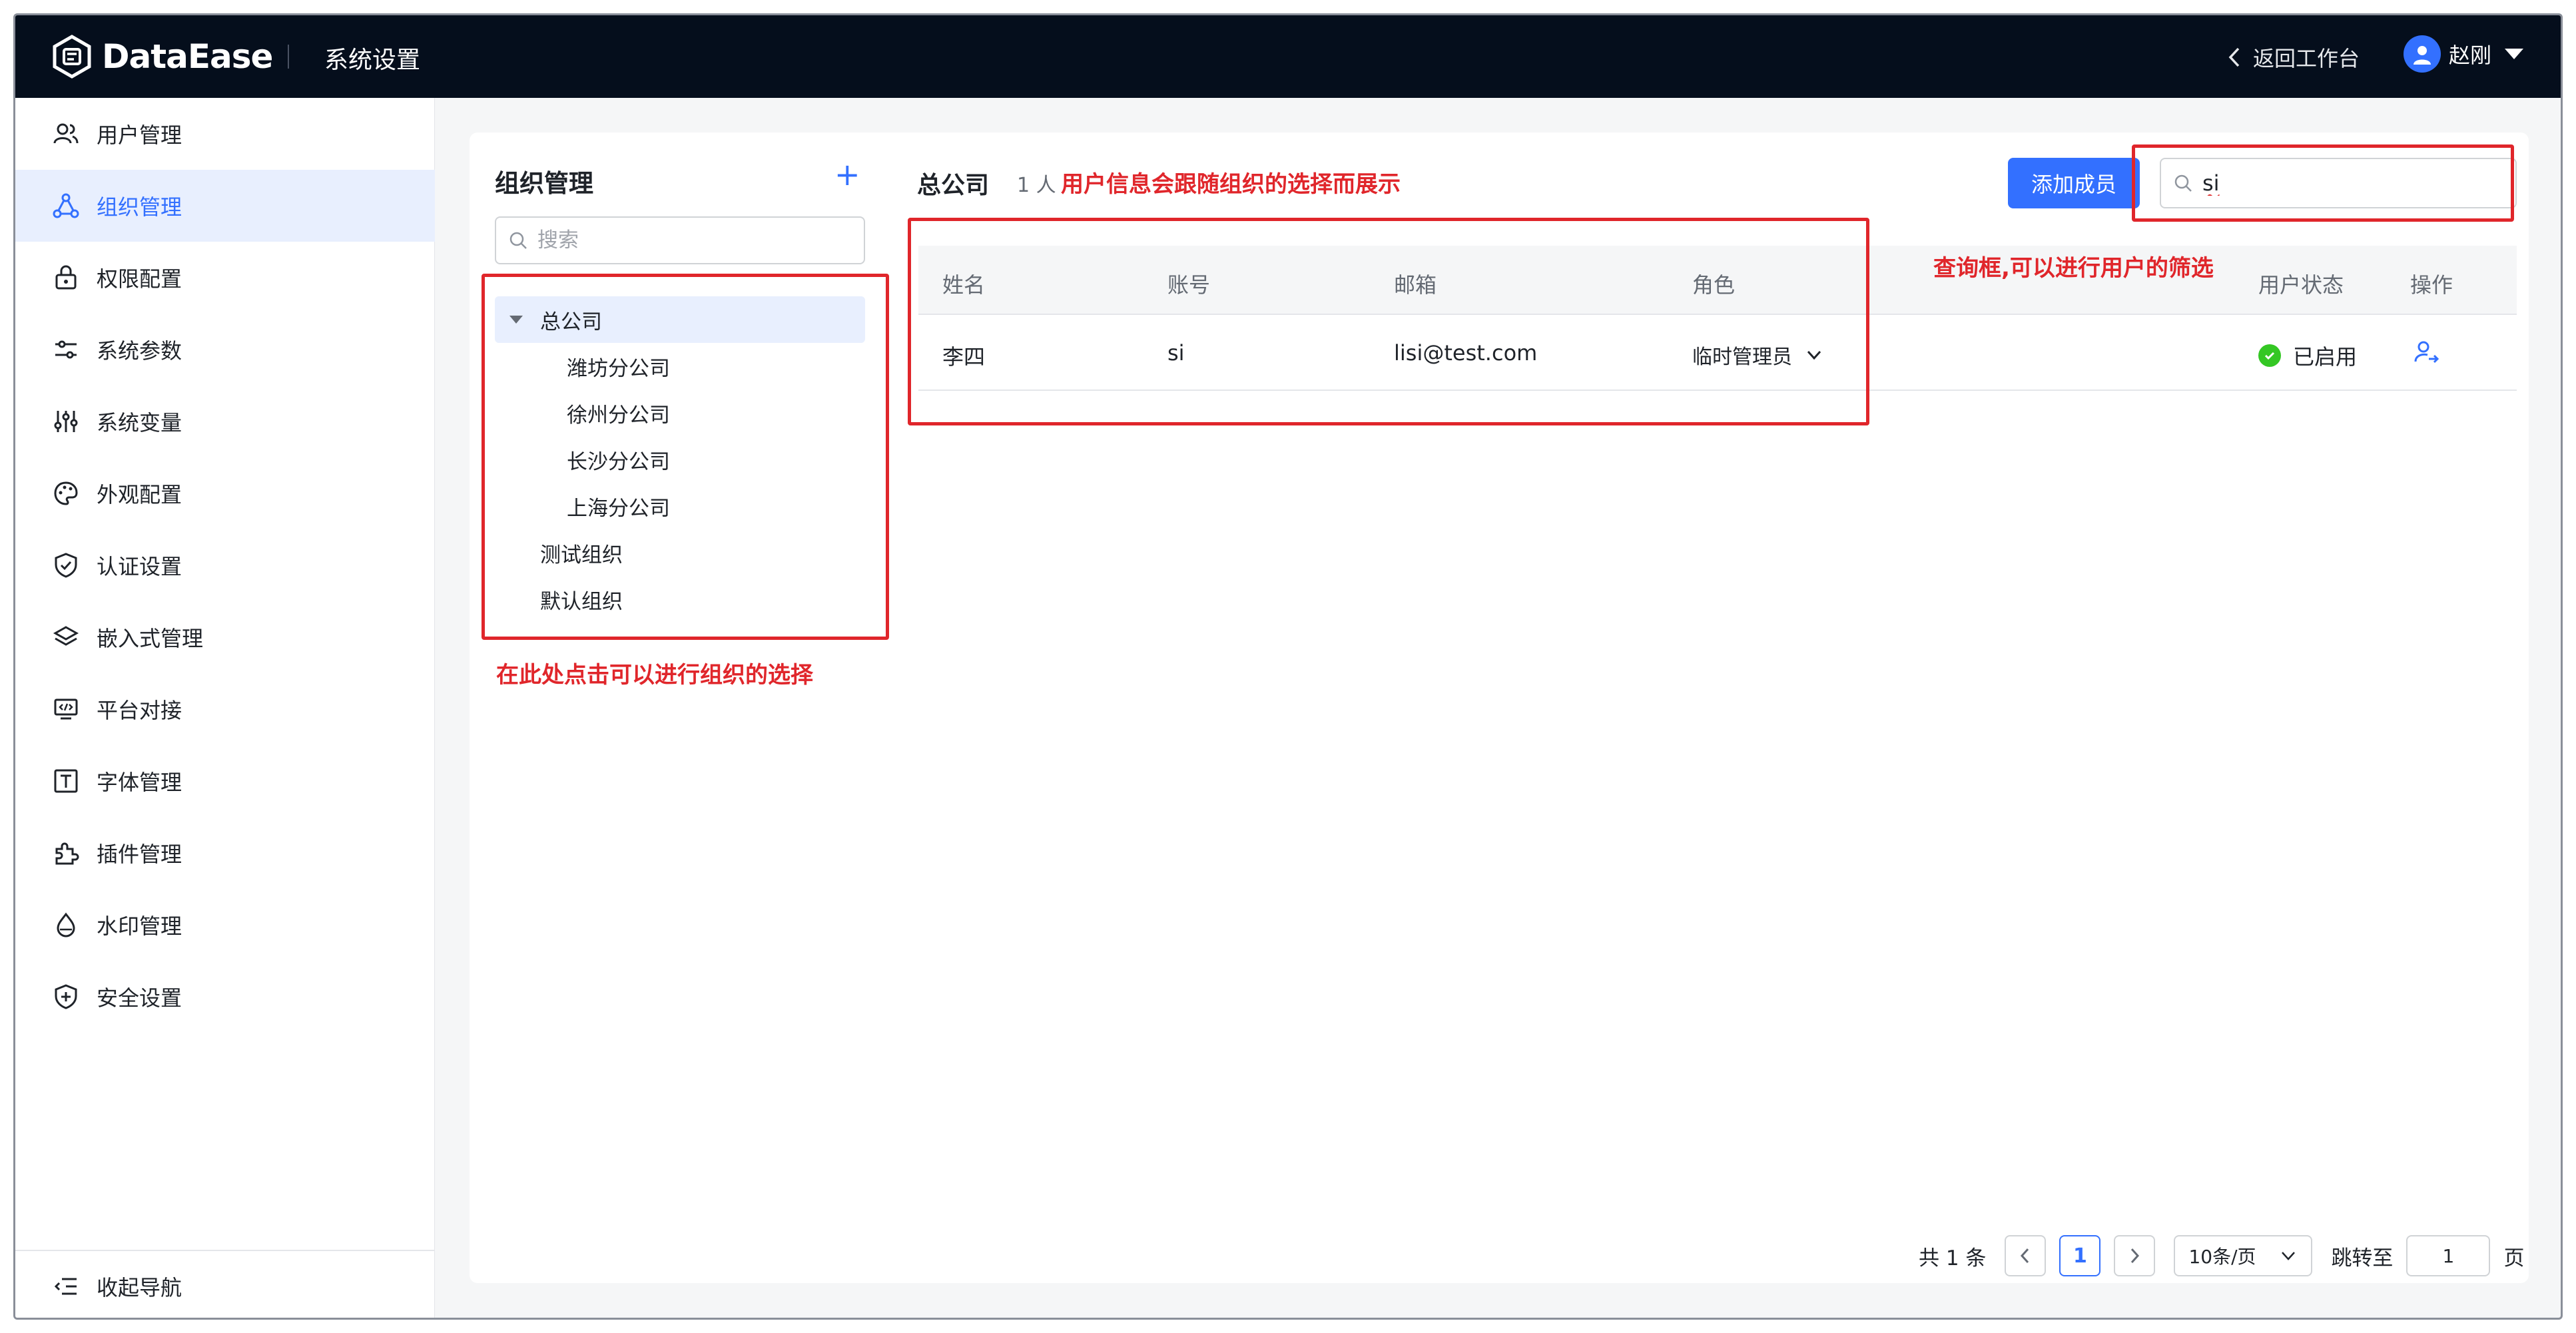  What do you see at coordinates (2514, 54) in the screenshot?
I see `caret-down-icon` at bounding box center [2514, 54].